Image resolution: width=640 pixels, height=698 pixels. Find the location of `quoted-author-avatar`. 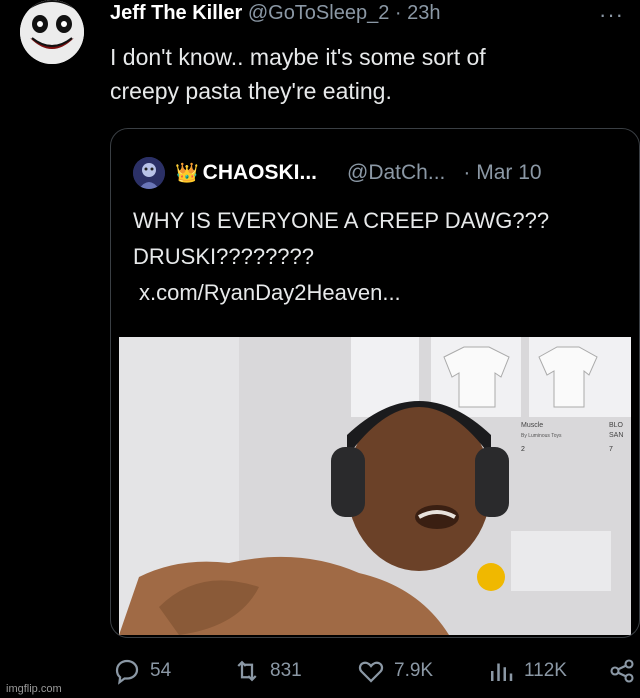

quoted-author-avatar is located at coordinates (149, 173).